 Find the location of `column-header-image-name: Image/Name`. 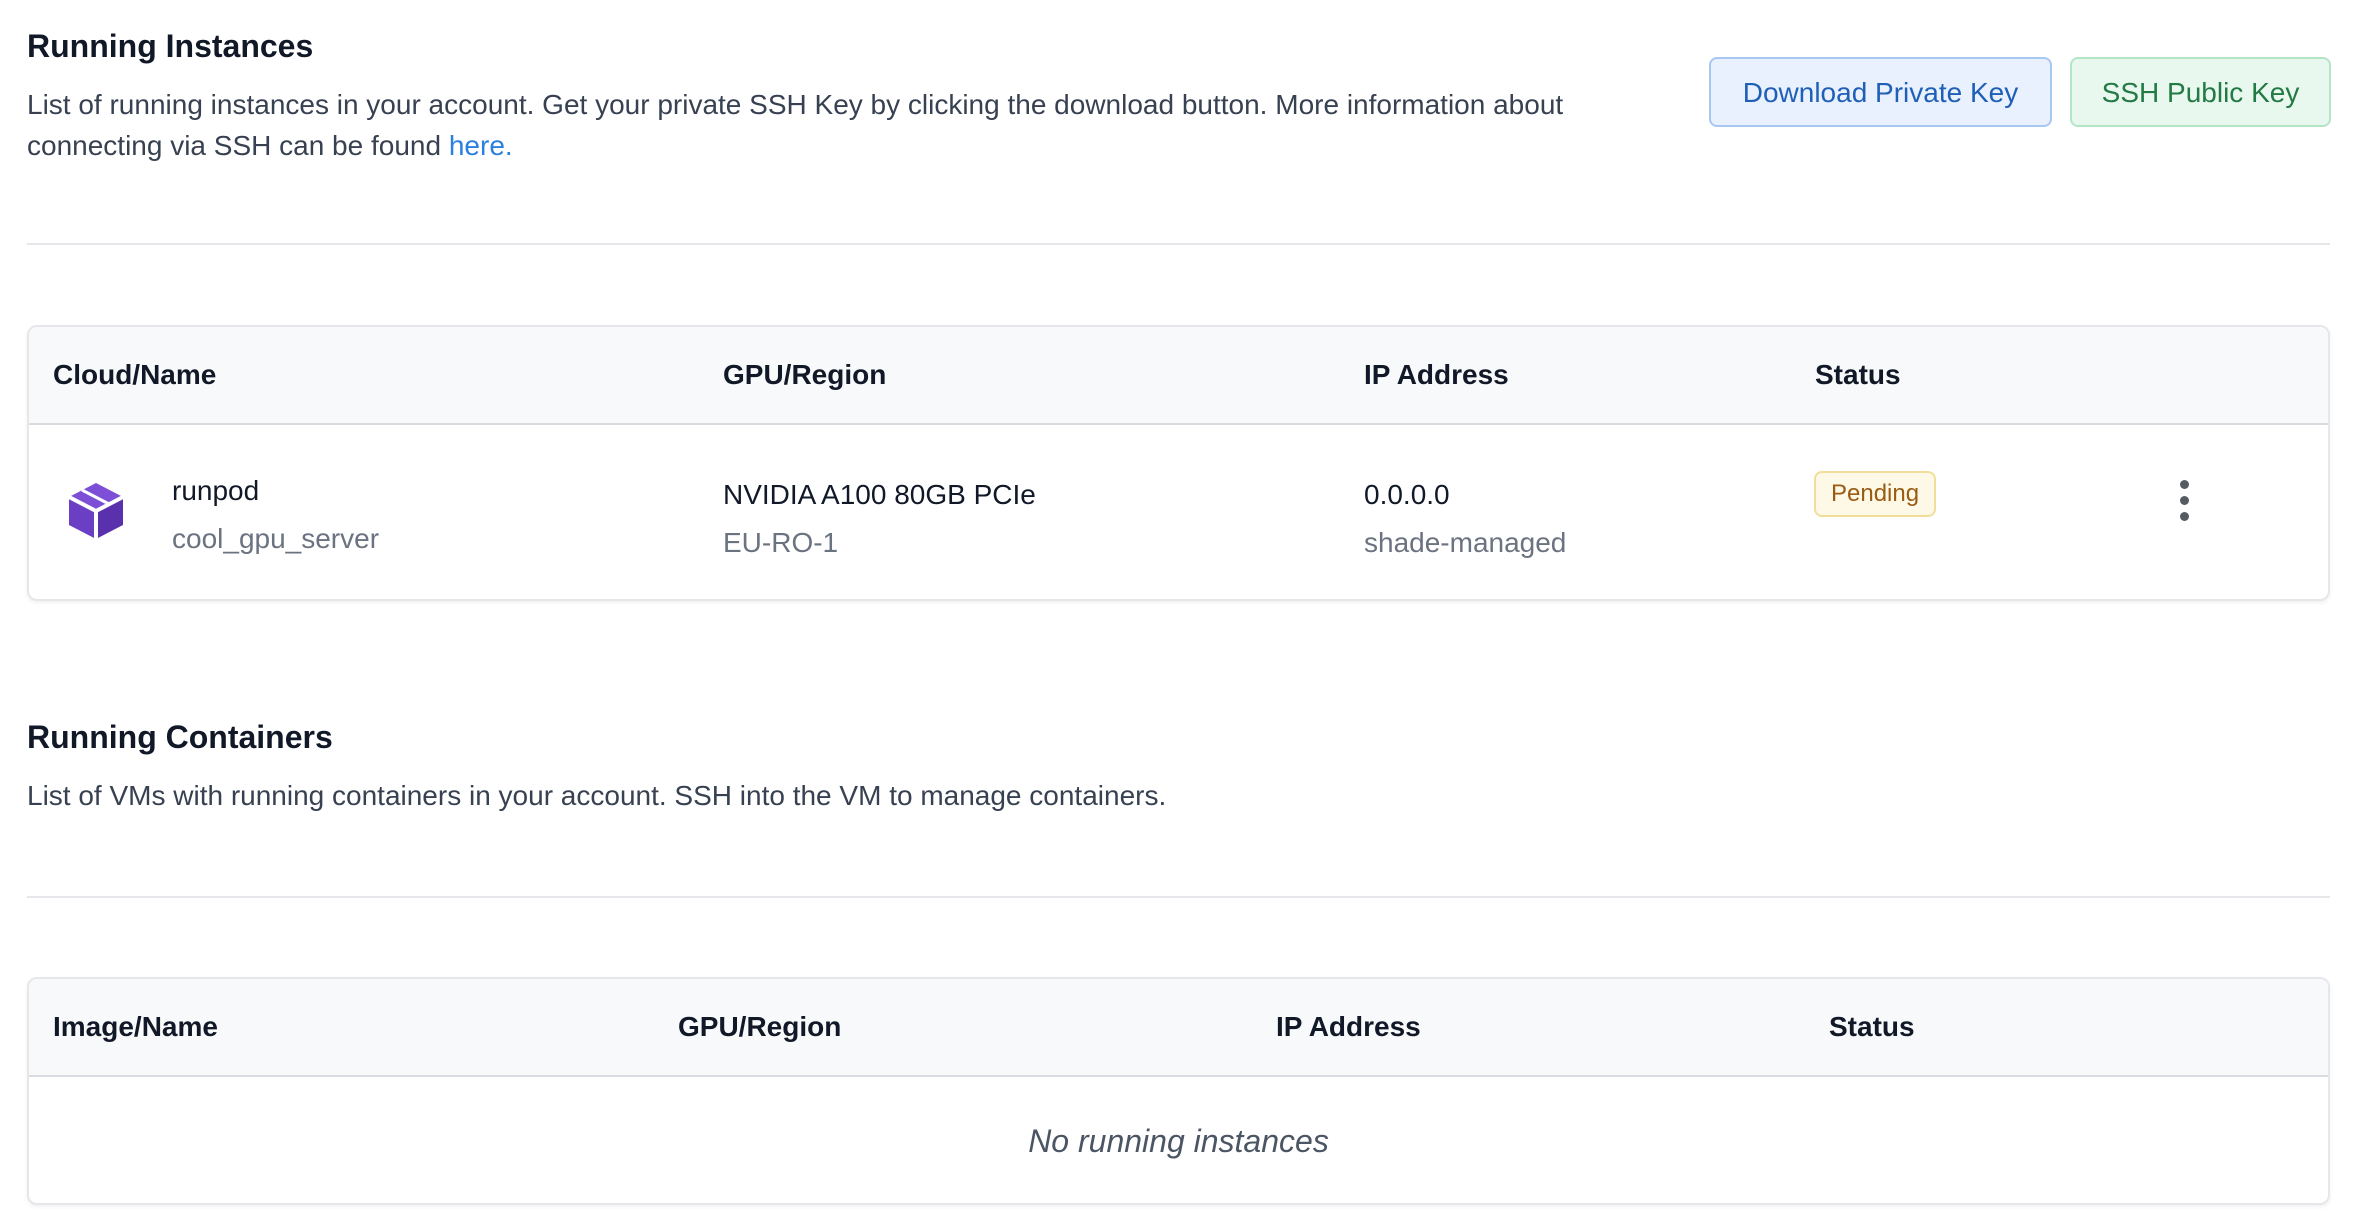

column-header-image-name: Image/Name is located at coordinates (135, 1026).